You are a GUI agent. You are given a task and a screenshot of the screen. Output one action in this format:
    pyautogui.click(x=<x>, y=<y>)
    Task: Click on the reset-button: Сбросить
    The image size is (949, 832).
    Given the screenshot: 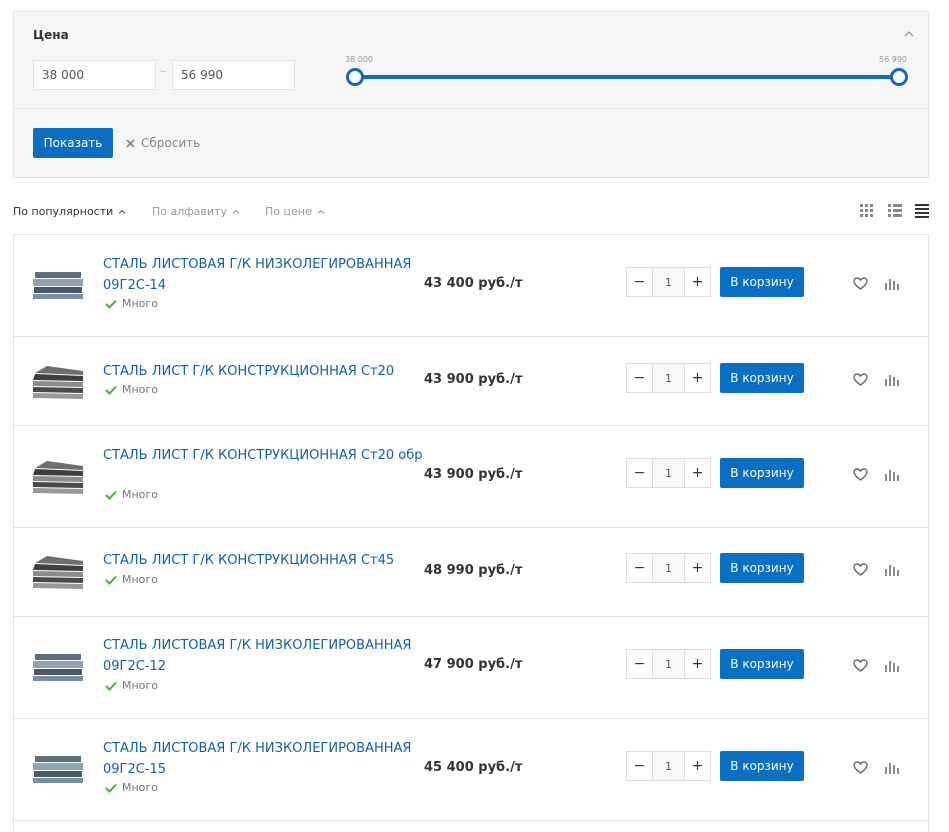 What is the action you would take?
    pyautogui.click(x=163, y=143)
    